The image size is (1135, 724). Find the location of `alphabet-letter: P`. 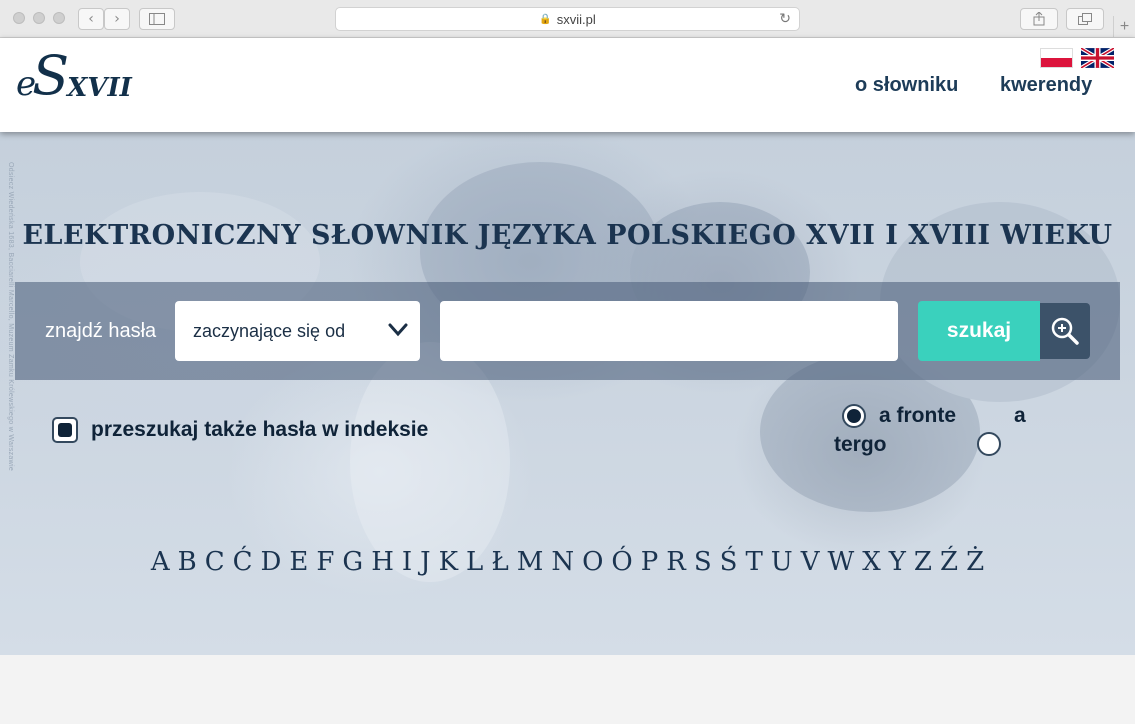

alphabet-letter: P is located at coordinates (650, 562).